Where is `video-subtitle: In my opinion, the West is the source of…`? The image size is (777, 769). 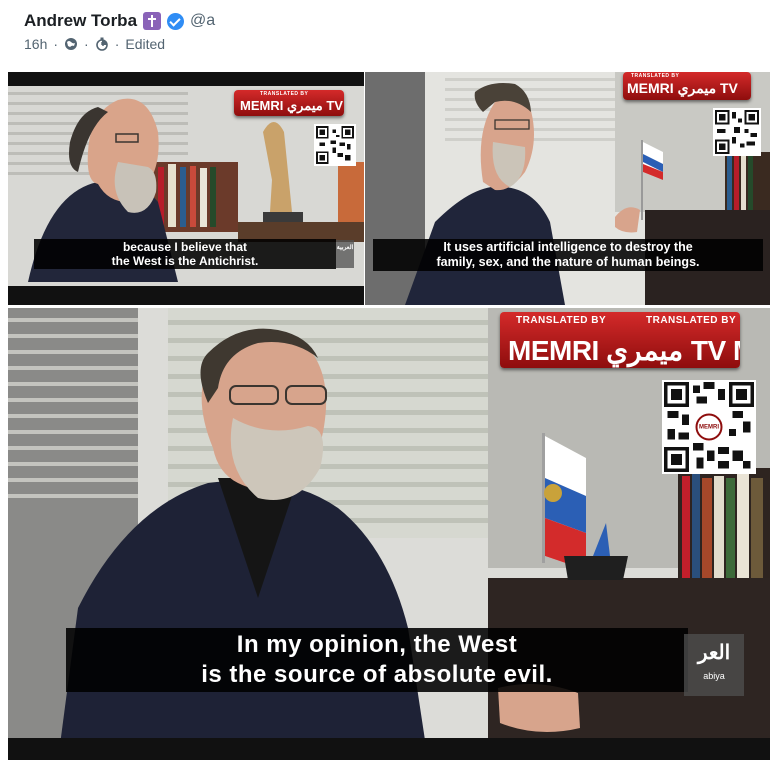
video-subtitle: In my opinion, the West is the source of… is located at coordinates (377, 660).